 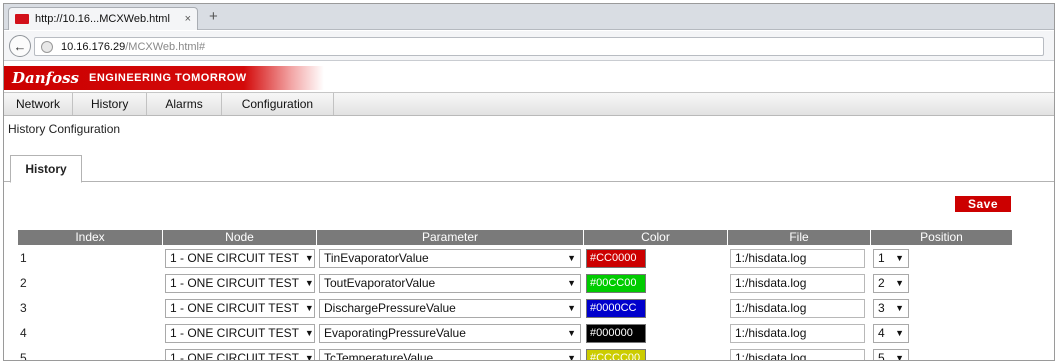 What do you see at coordinates (20, 46) in the screenshot?
I see `back-arrow-icon: ←` at bounding box center [20, 46].